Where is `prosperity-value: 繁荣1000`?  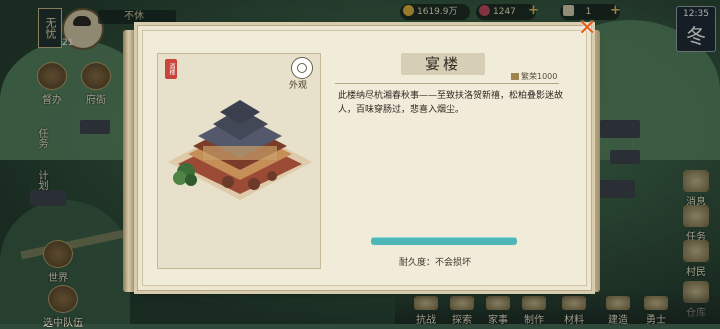 prosperity-value: 繁荣1000 is located at coordinates (534, 76).